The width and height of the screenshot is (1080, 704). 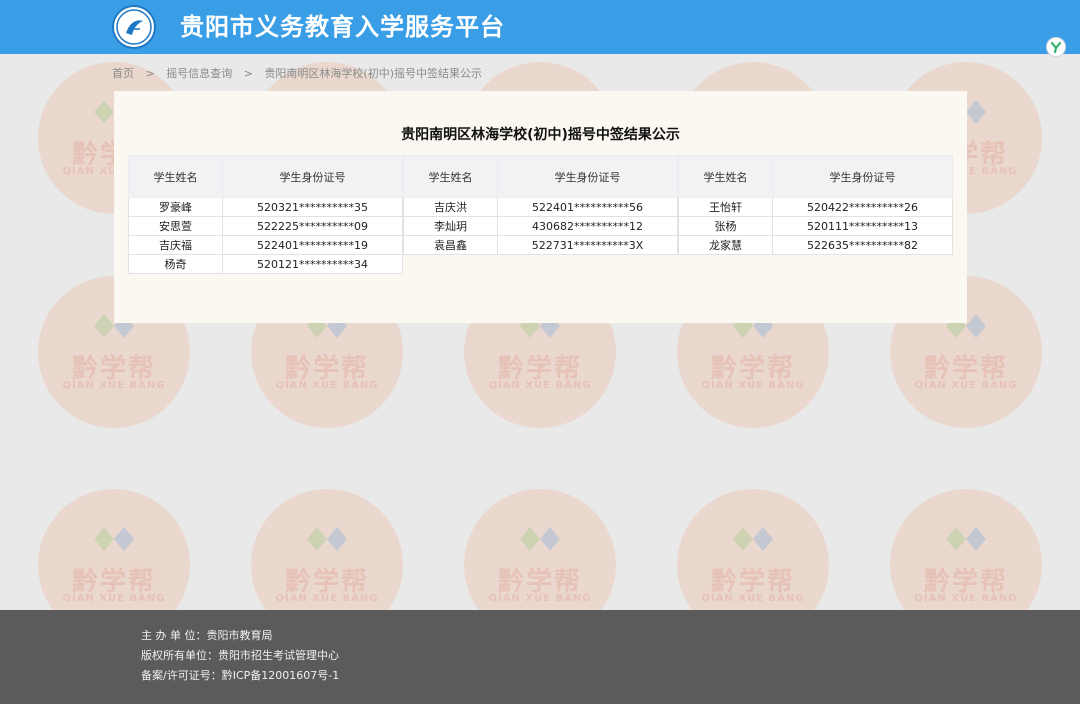 I want to click on student-name: 王怡轩, so click(x=725, y=207).